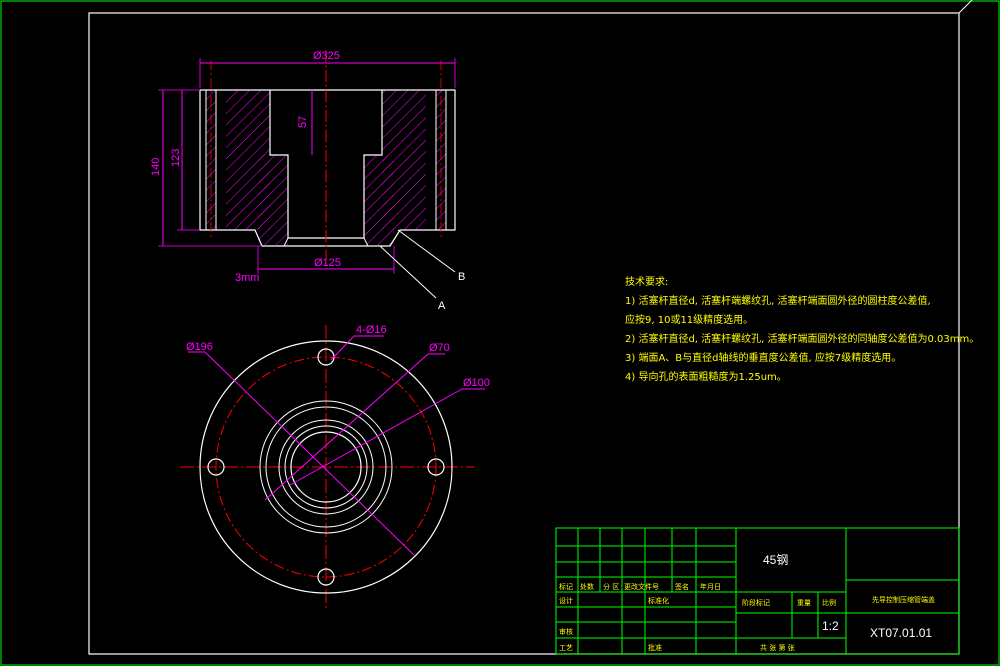 Image resolution: width=1000 pixels, height=666 pixels. Describe the element at coordinates (778, 300) in the screenshot. I see `note-line-1: 1) 活塞杆直径d, 活塞杆端螺纹孔, 活塞杆端面圆外径的圆柱度公差值,` at that location.